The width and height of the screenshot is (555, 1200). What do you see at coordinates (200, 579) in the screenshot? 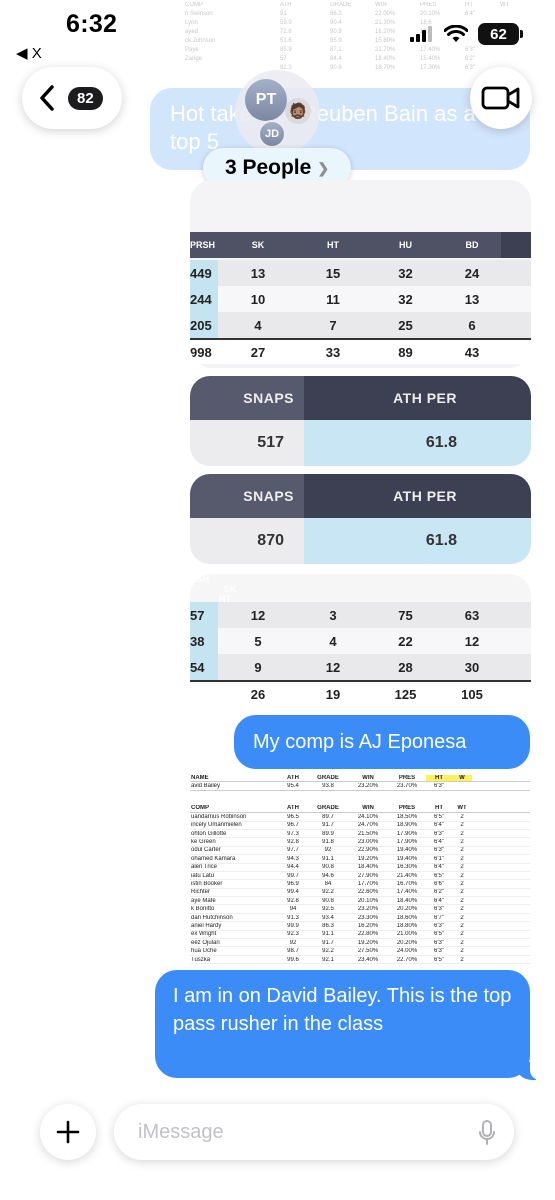
I see `stat-column-header: RSH` at bounding box center [200, 579].